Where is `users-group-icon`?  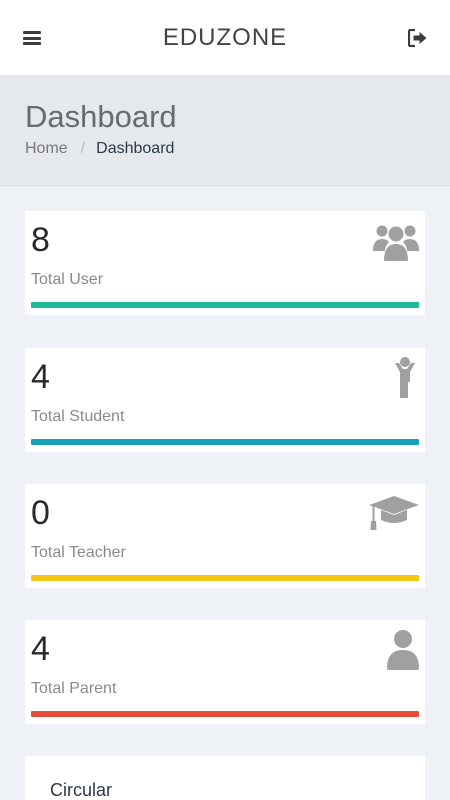 users-group-icon is located at coordinates (396, 243).